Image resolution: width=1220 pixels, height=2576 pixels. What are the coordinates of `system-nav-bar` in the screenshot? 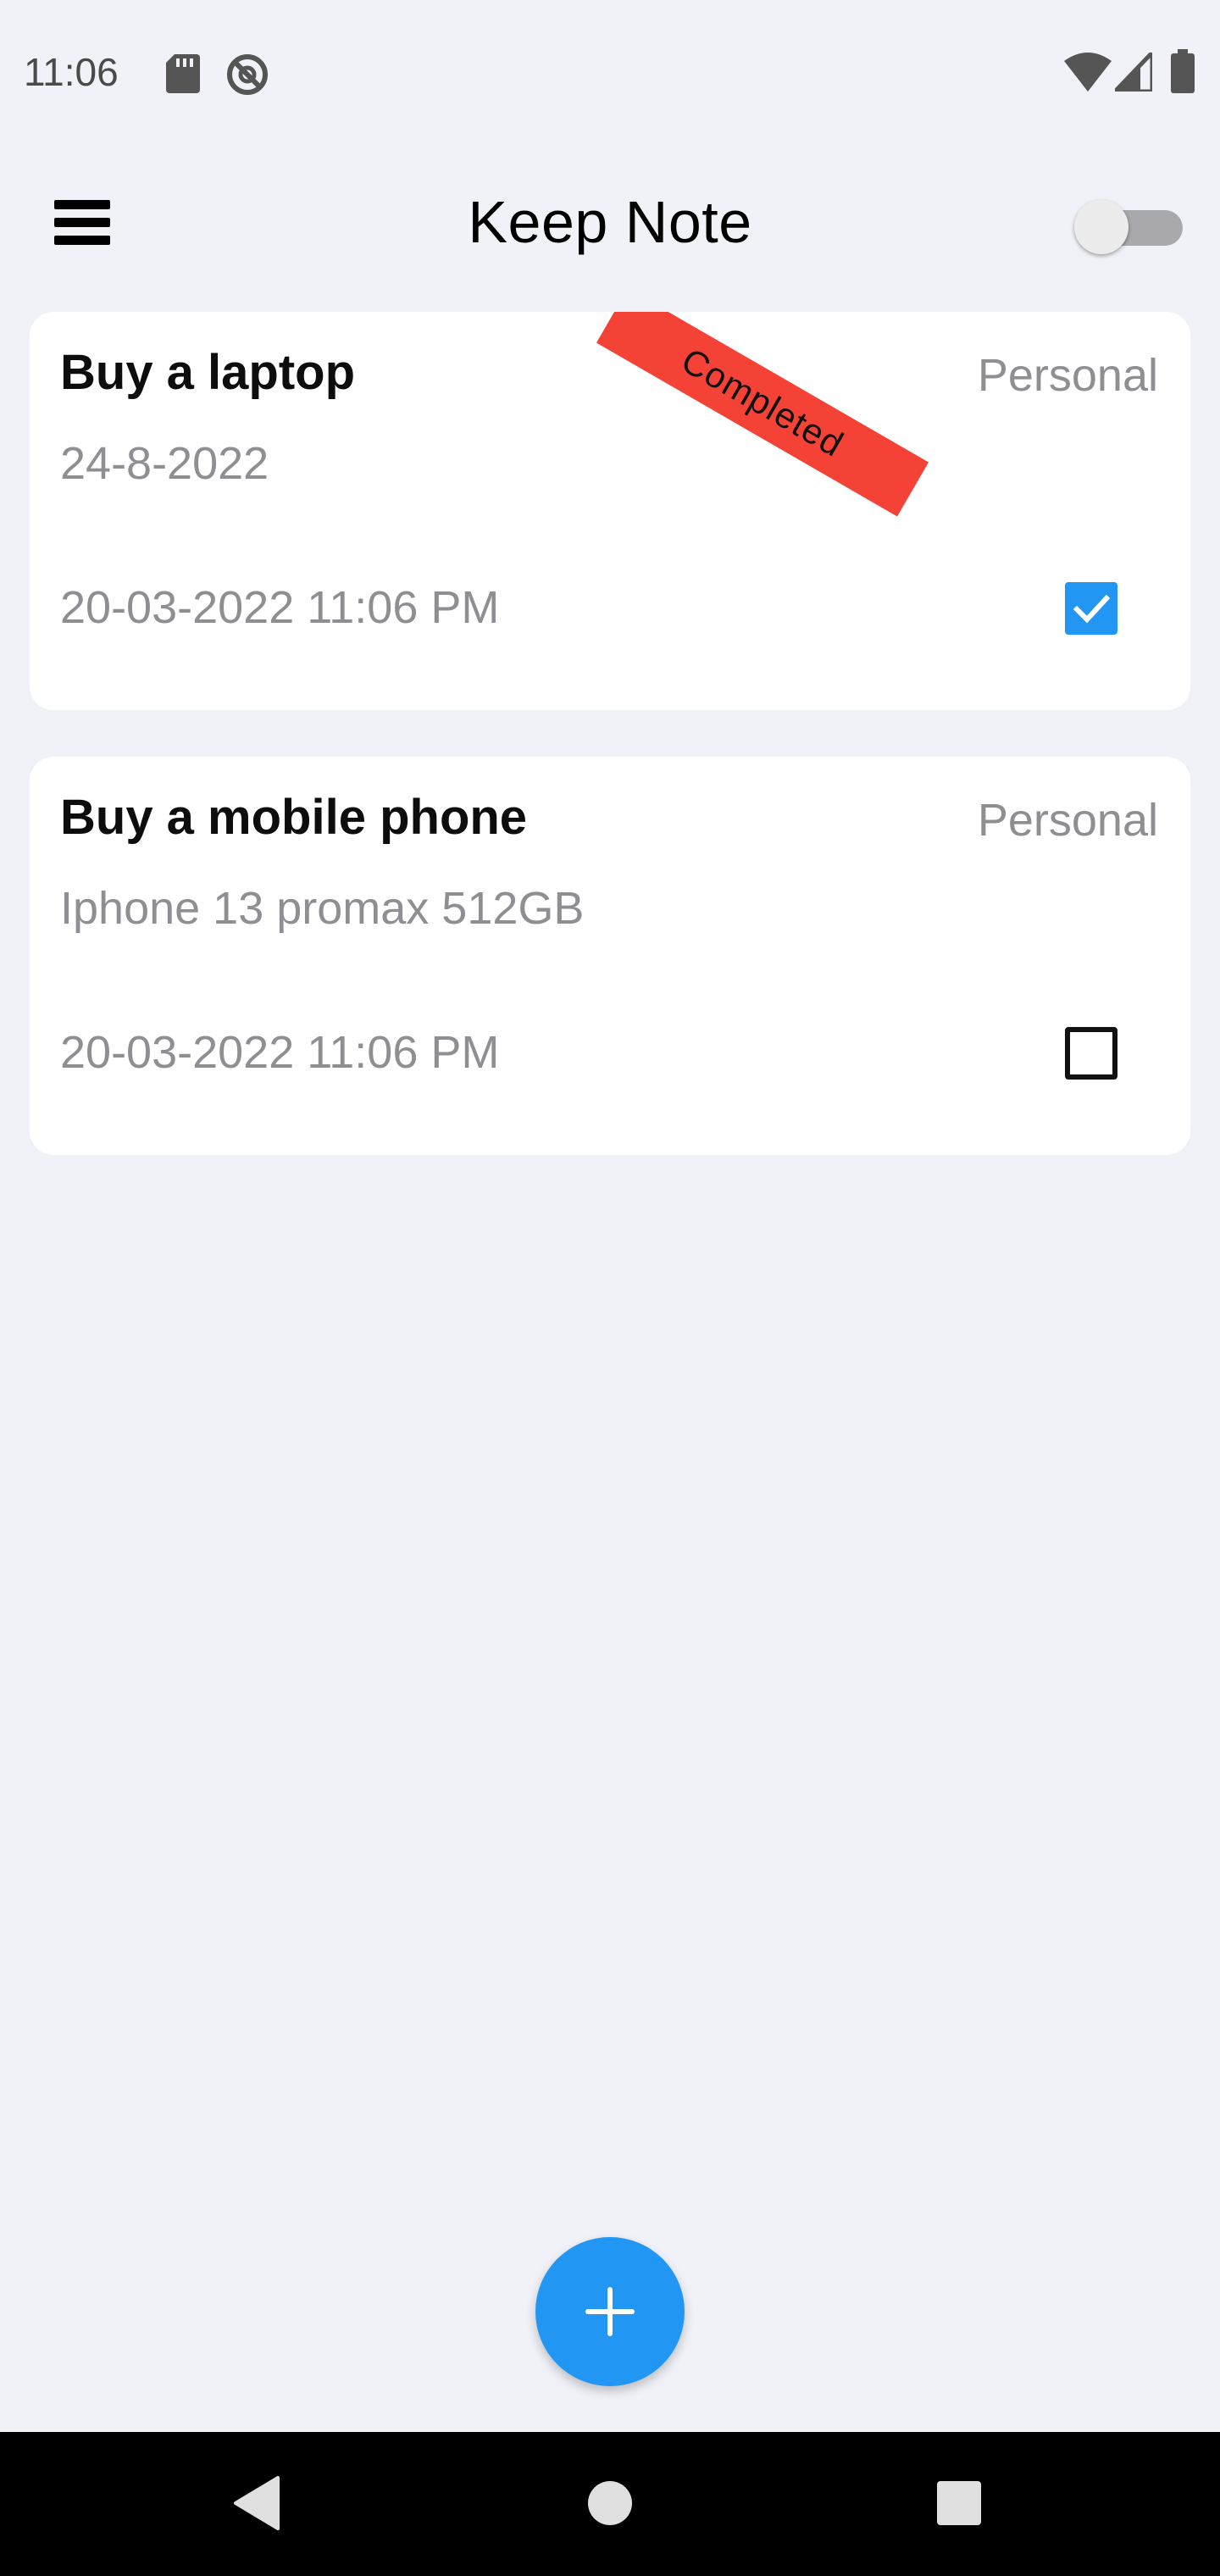 It's located at (610, 2504).